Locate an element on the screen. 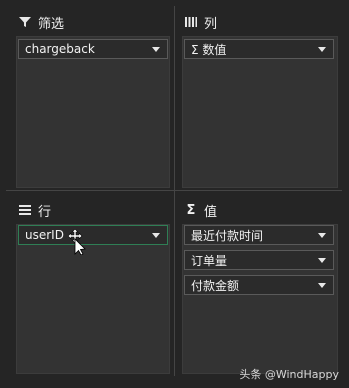  watermark: 头条 @WindHappy is located at coordinates (289, 374).